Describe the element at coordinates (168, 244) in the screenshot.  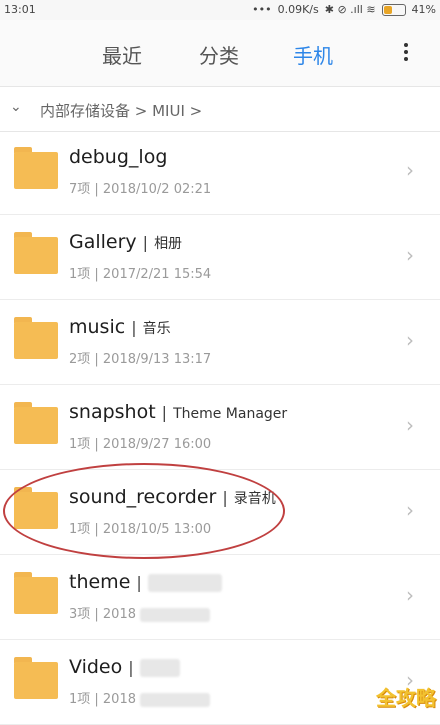
I see `folder-alias: 相册` at that location.